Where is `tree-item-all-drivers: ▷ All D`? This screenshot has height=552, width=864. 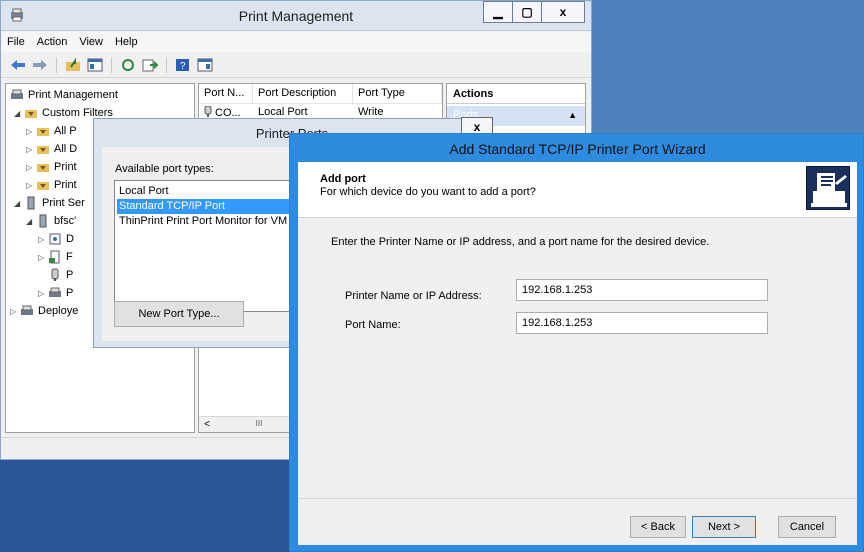
tree-item-all-drivers: ▷ All D is located at coordinates (51, 149).